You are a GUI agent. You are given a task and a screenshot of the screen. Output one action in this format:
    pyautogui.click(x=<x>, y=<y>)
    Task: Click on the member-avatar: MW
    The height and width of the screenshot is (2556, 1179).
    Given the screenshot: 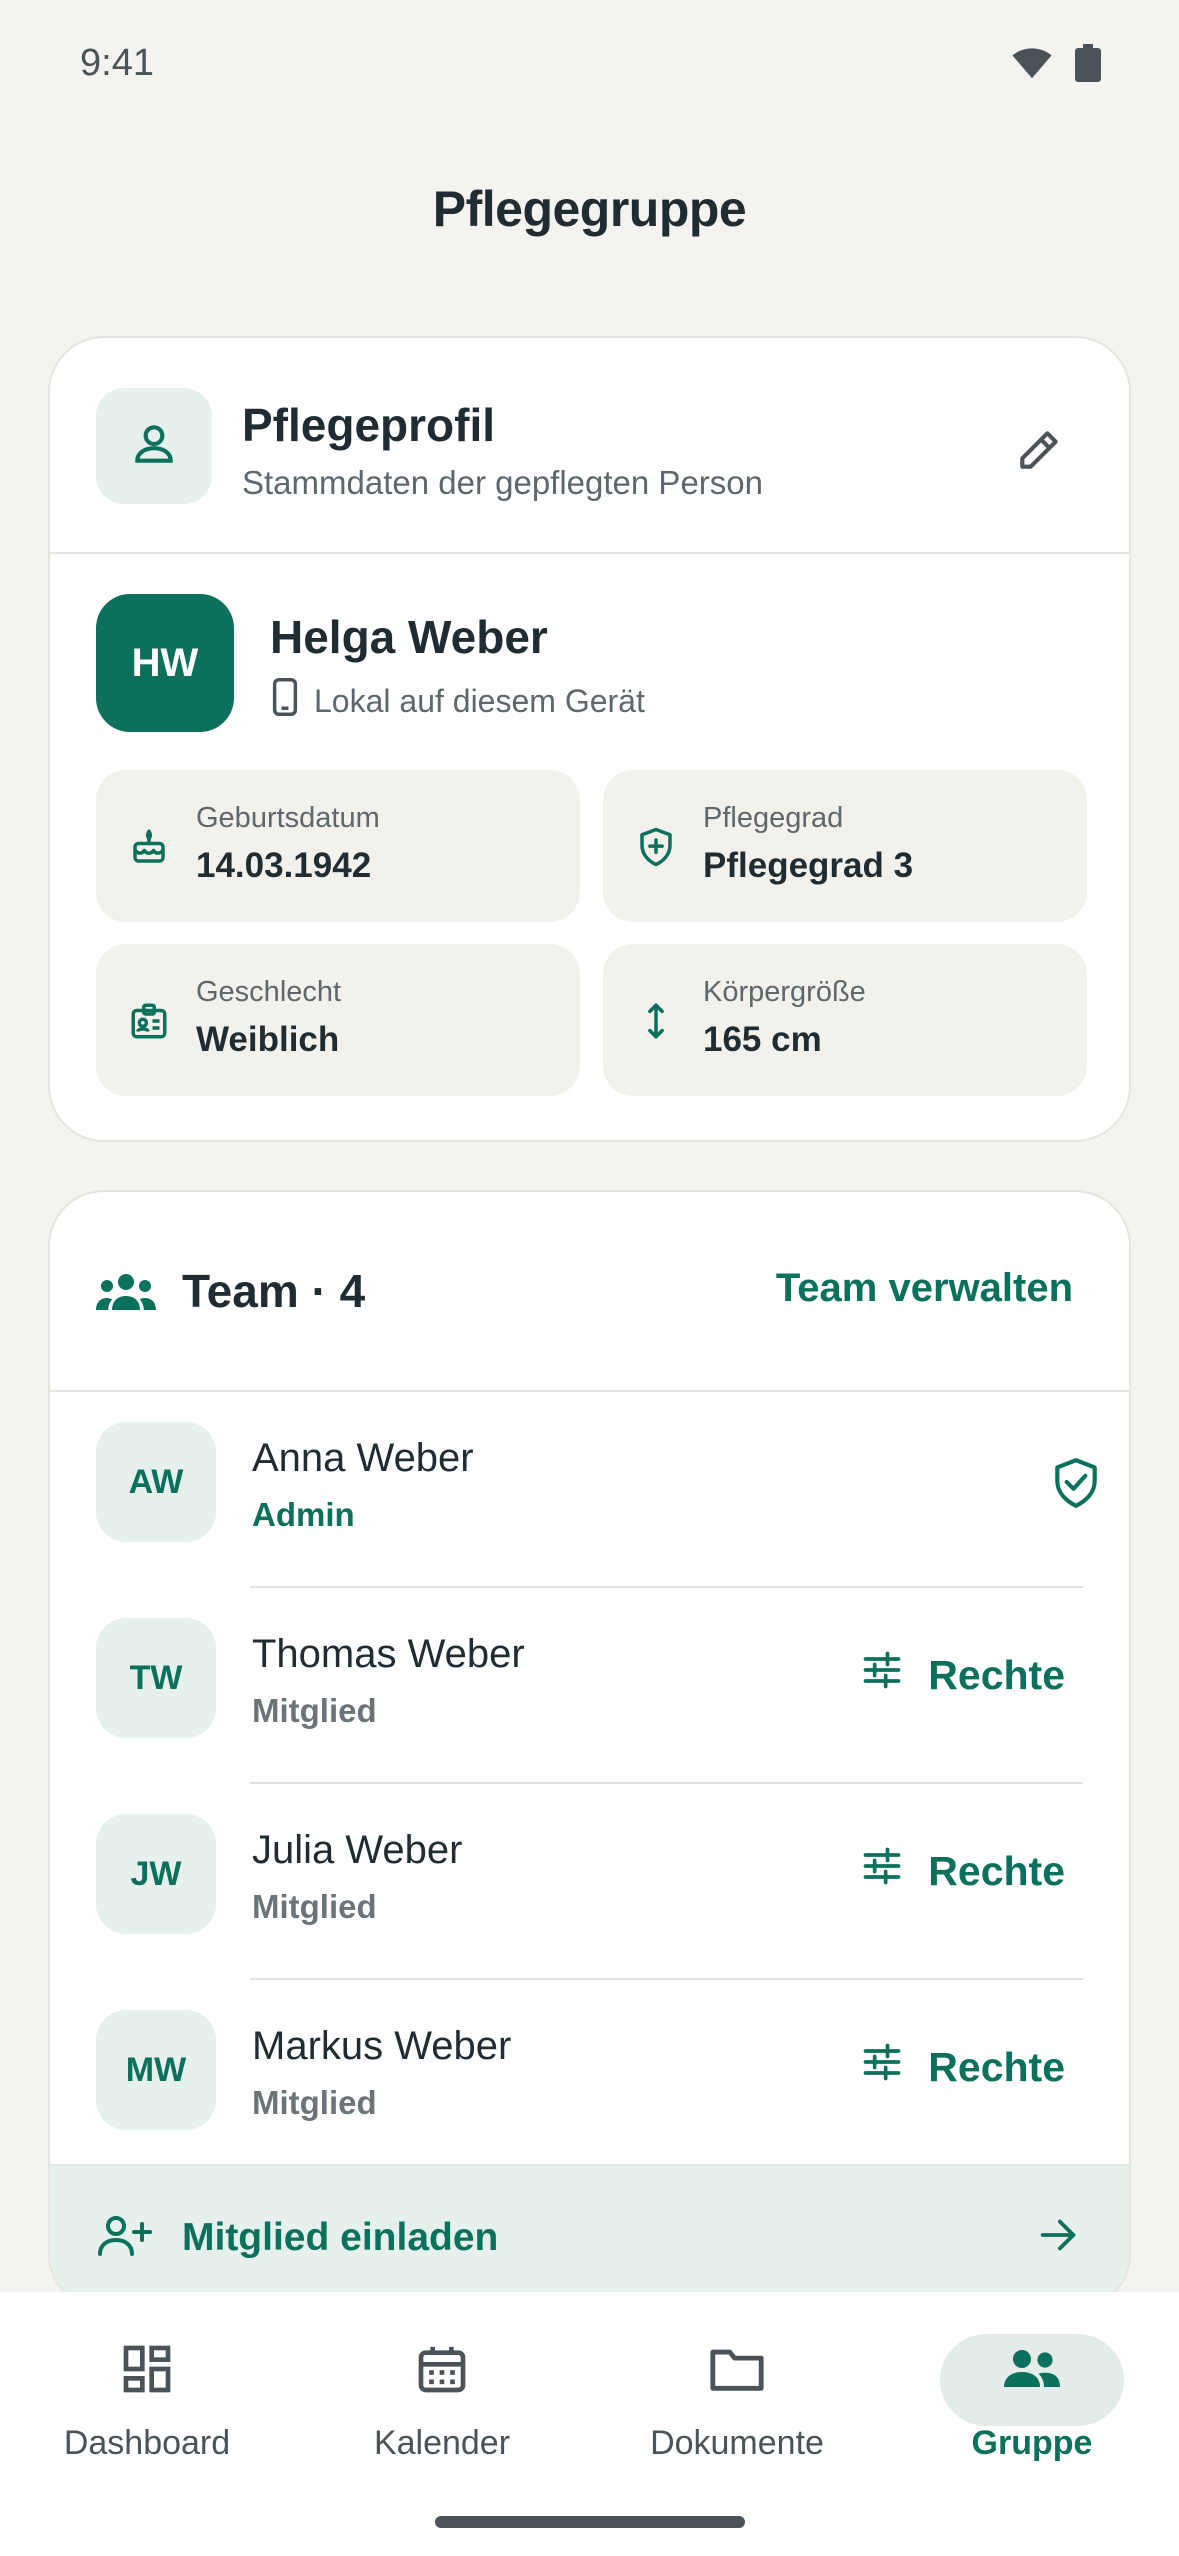 What is the action you would take?
    pyautogui.click(x=156, y=2070)
    